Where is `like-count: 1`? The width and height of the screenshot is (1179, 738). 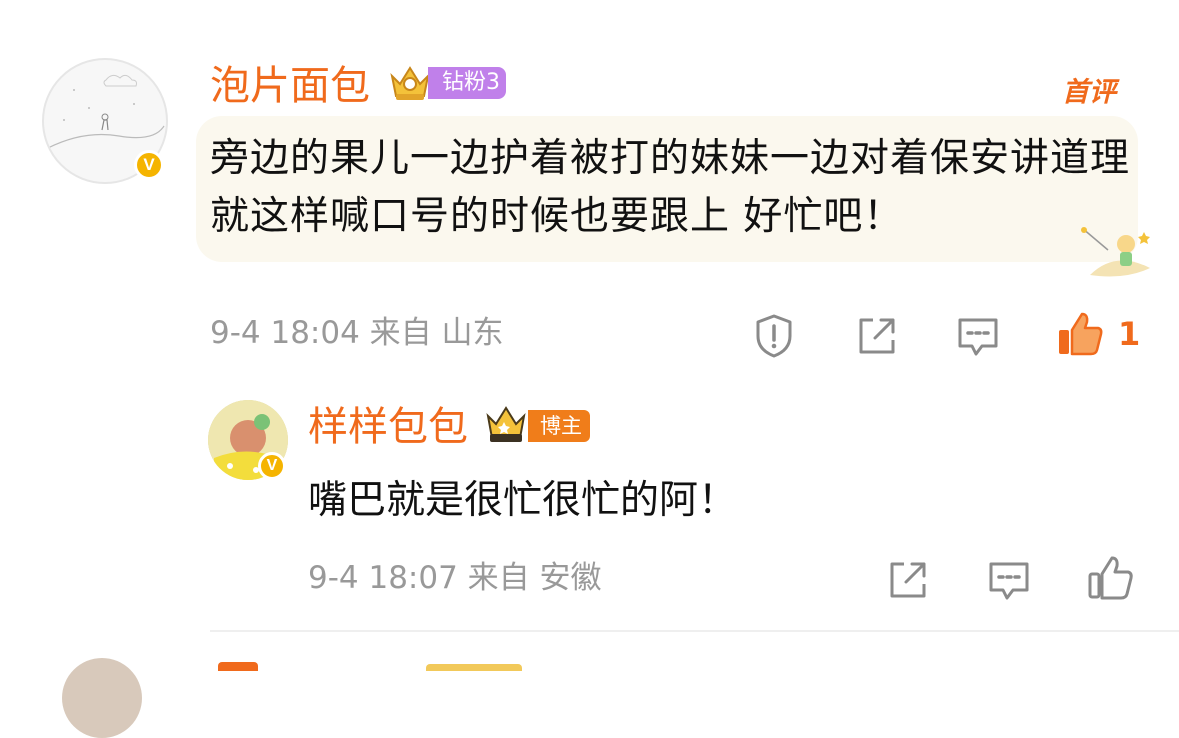
like-count: 1 is located at coordinates (1129, 334).